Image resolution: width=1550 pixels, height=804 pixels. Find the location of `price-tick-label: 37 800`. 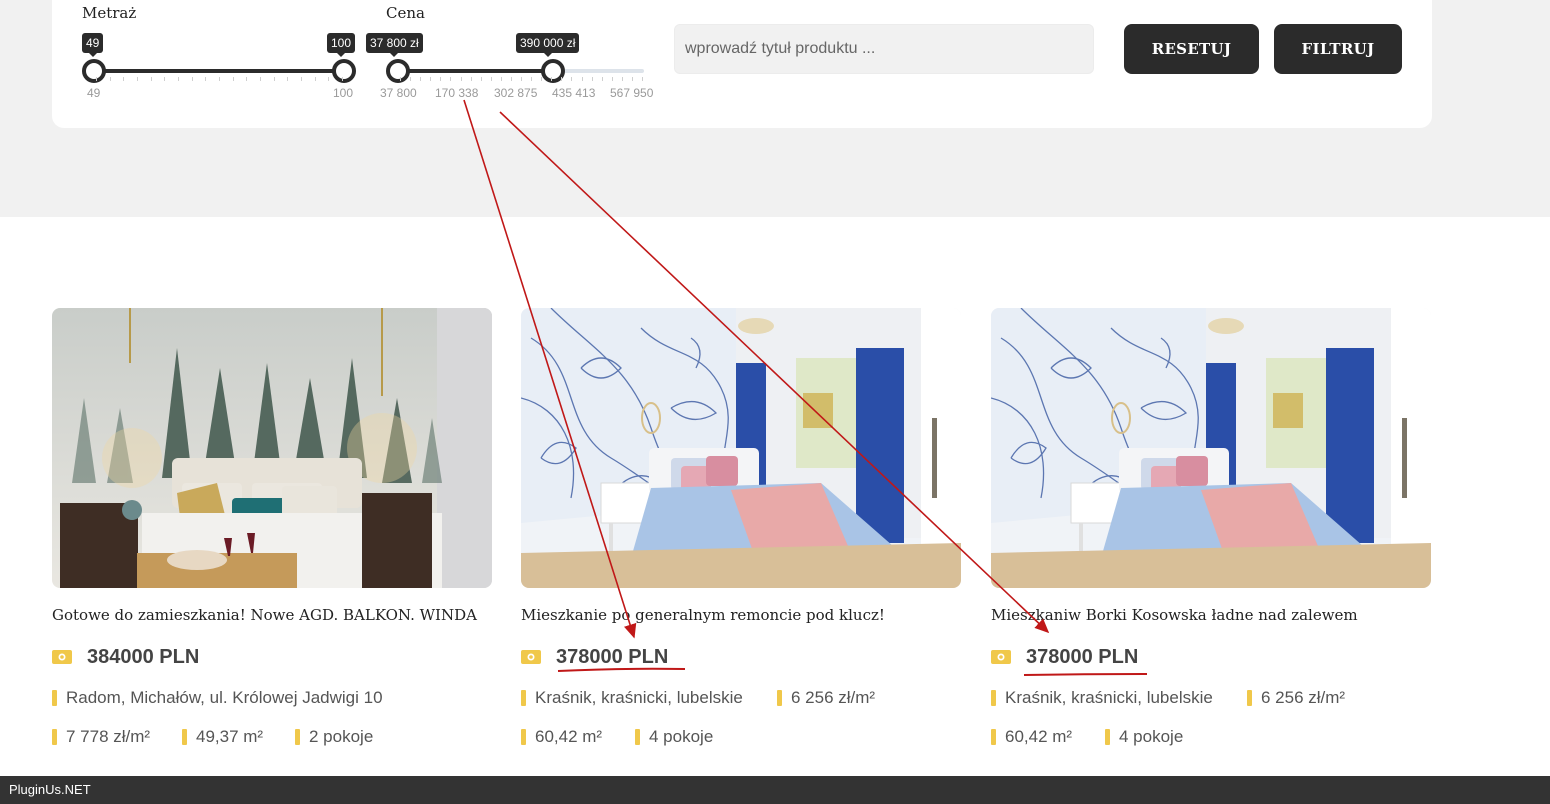

price-tick-label: 37 800 is located at coordinates (398, 93).